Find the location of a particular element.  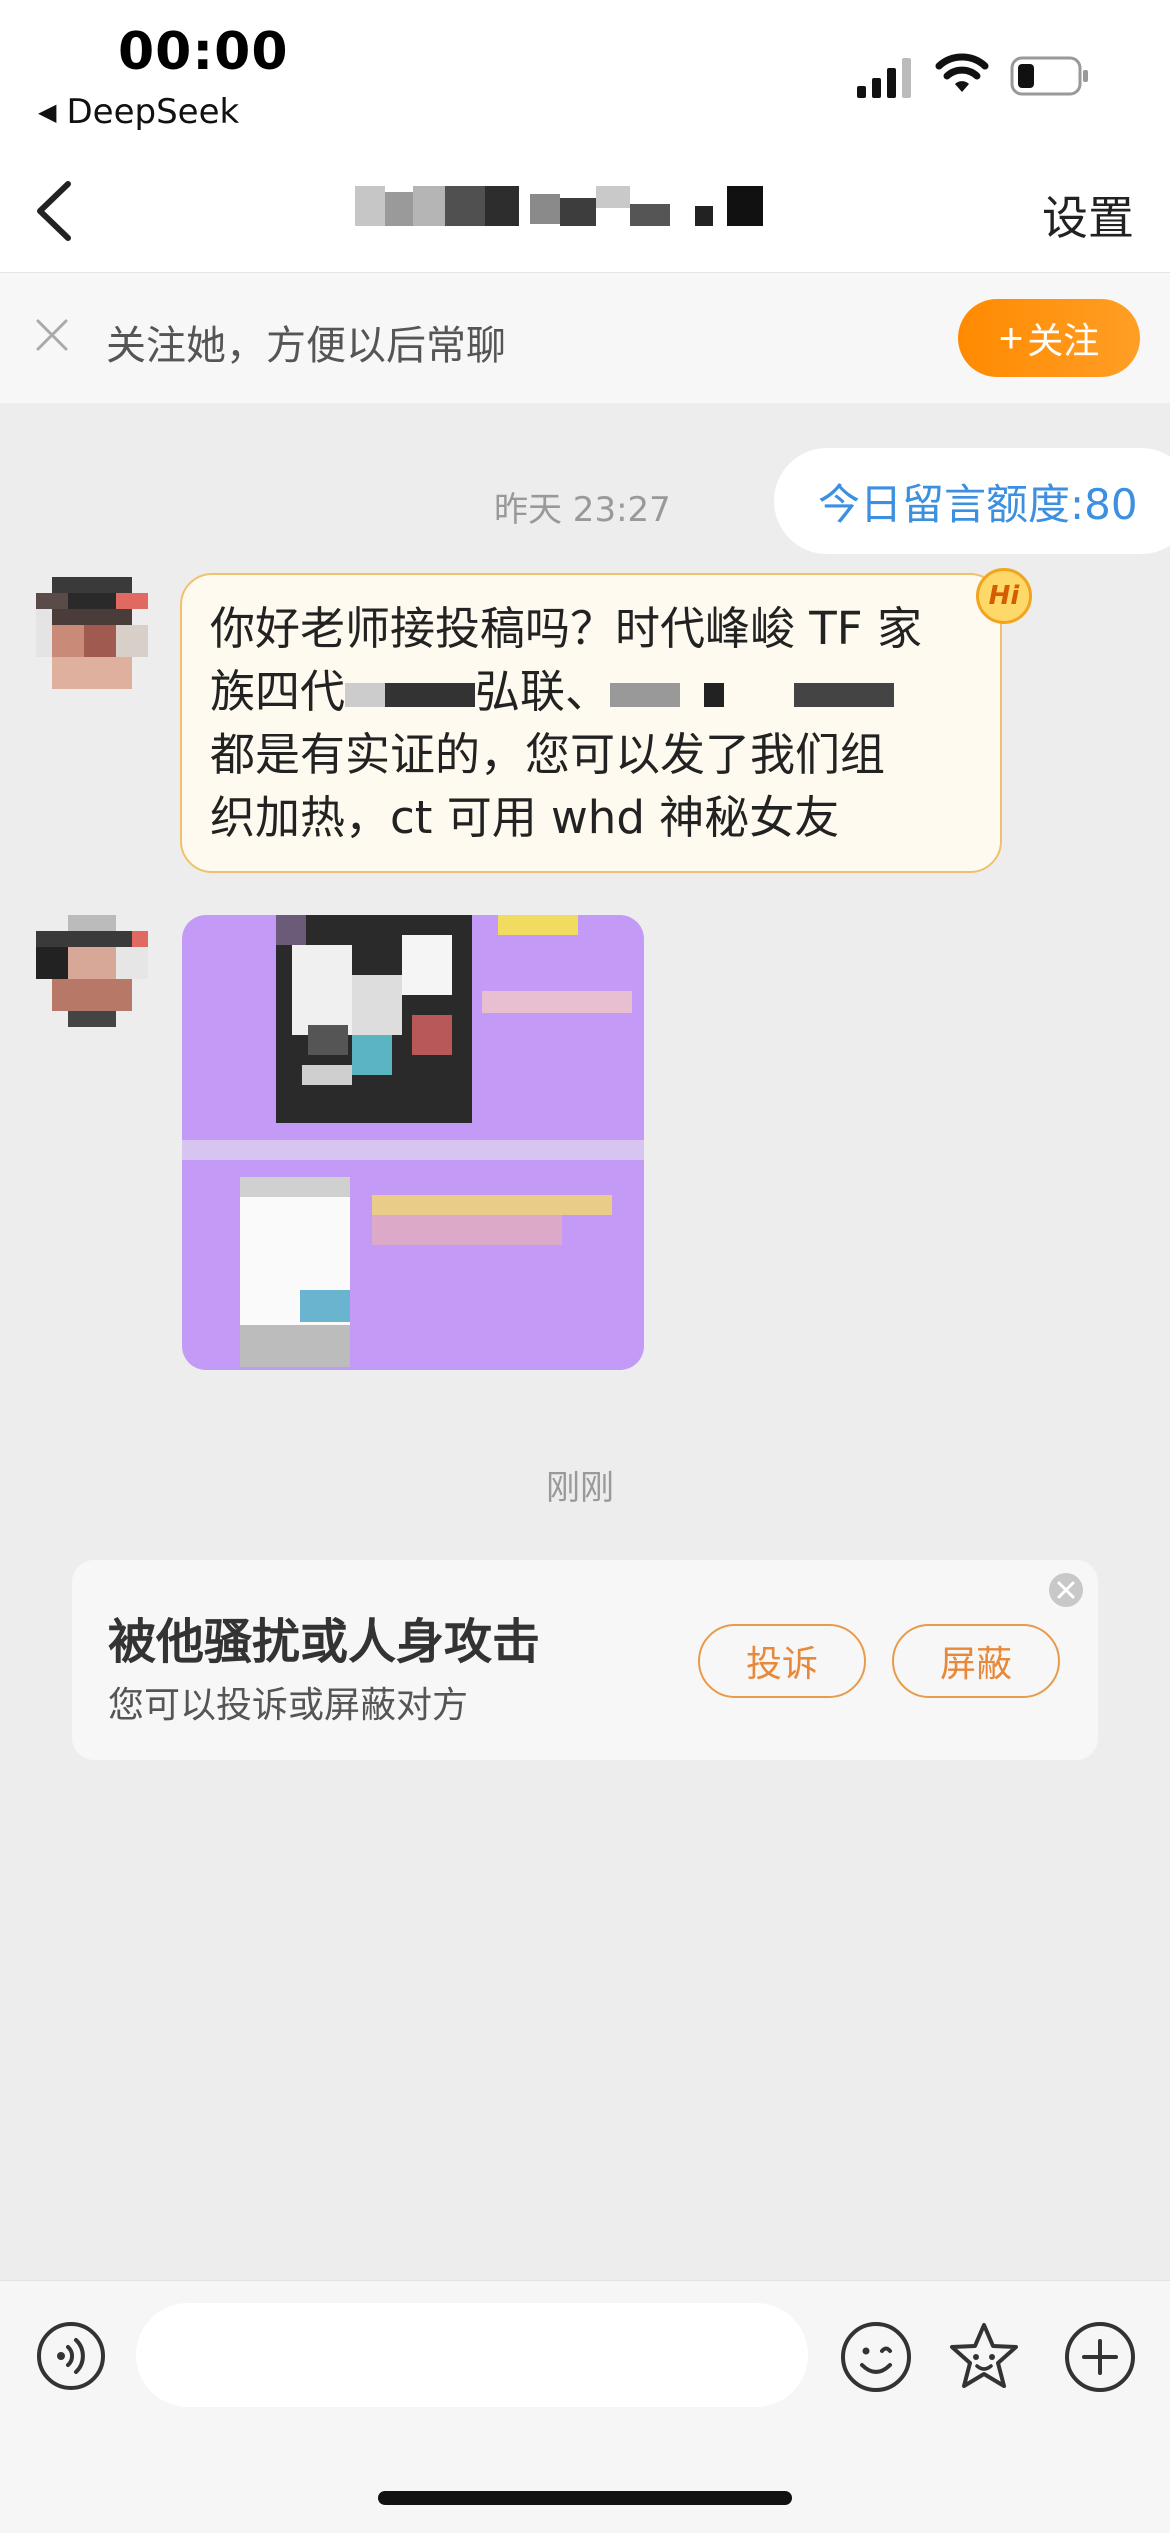

chat-title-redacted is located at coordinates (580, 207).